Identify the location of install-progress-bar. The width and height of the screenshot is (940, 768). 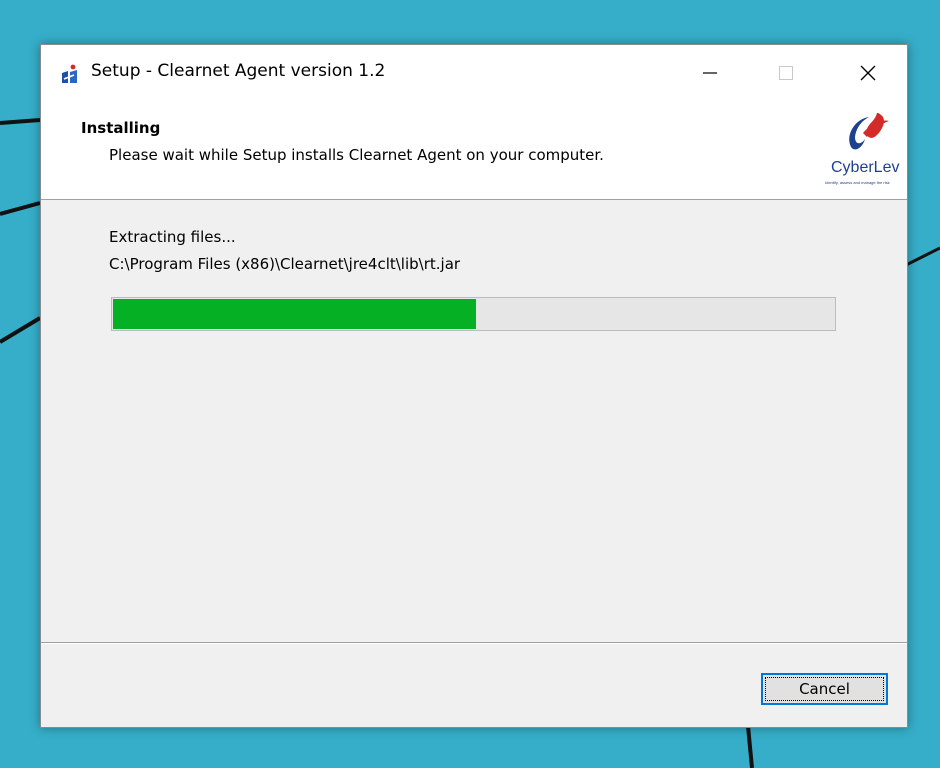
(473, 314).